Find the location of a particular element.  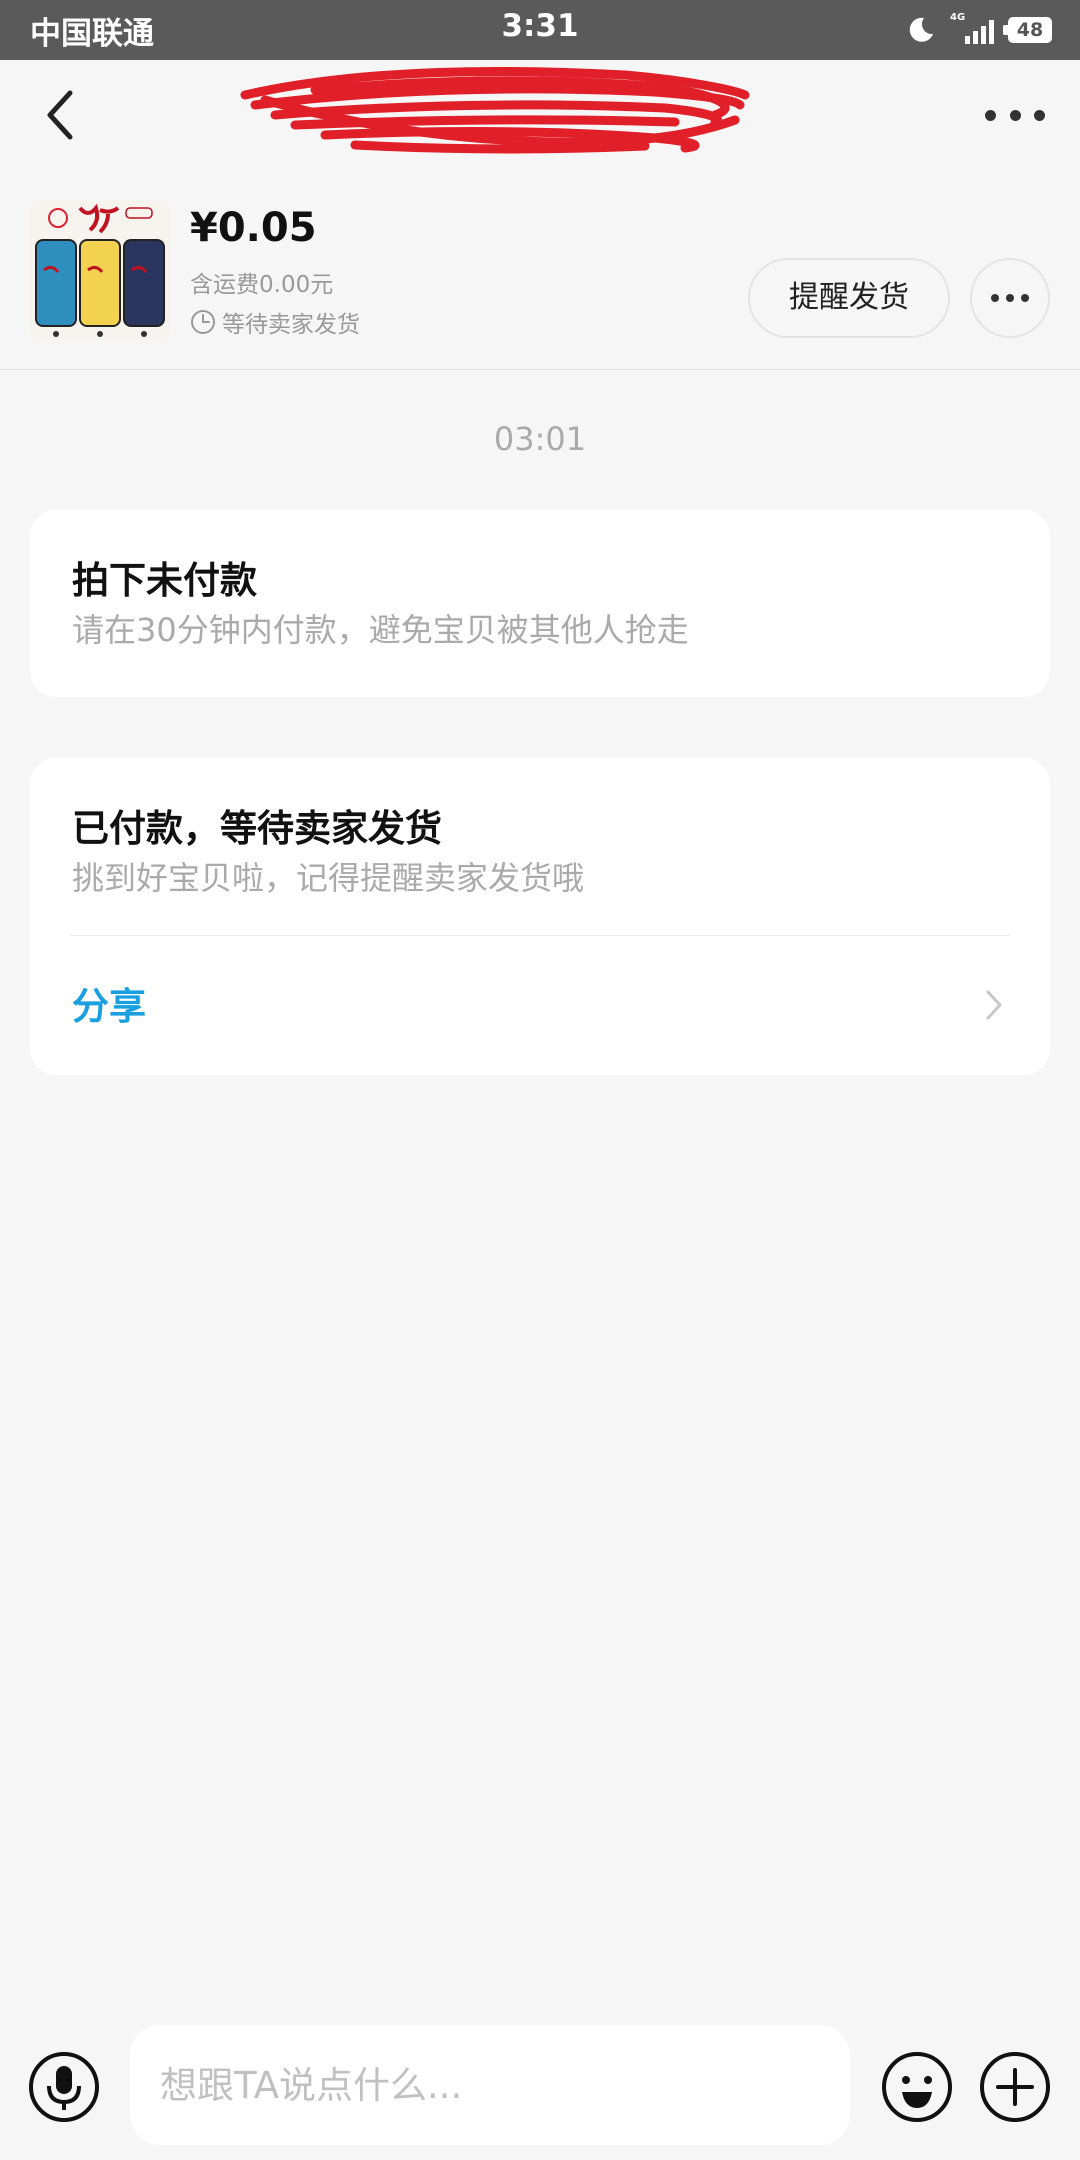

plus-icon is located at coordinates (1015, 2087).